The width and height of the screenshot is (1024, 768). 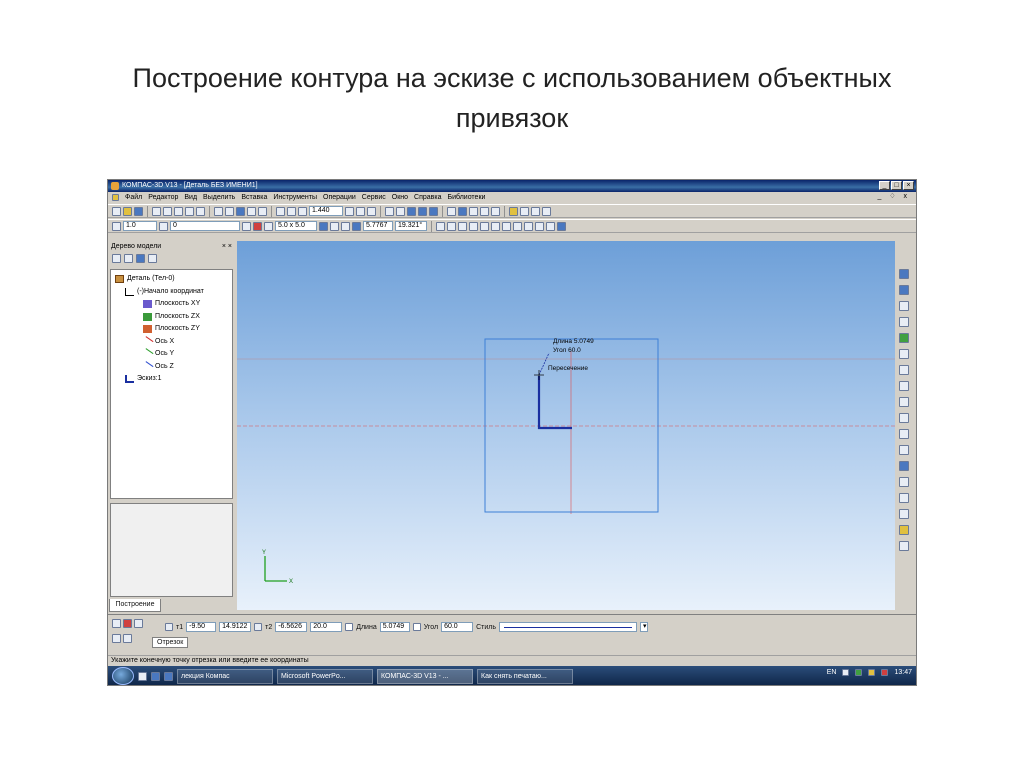 I want to click on save-icon, so click(x=138, y=211).